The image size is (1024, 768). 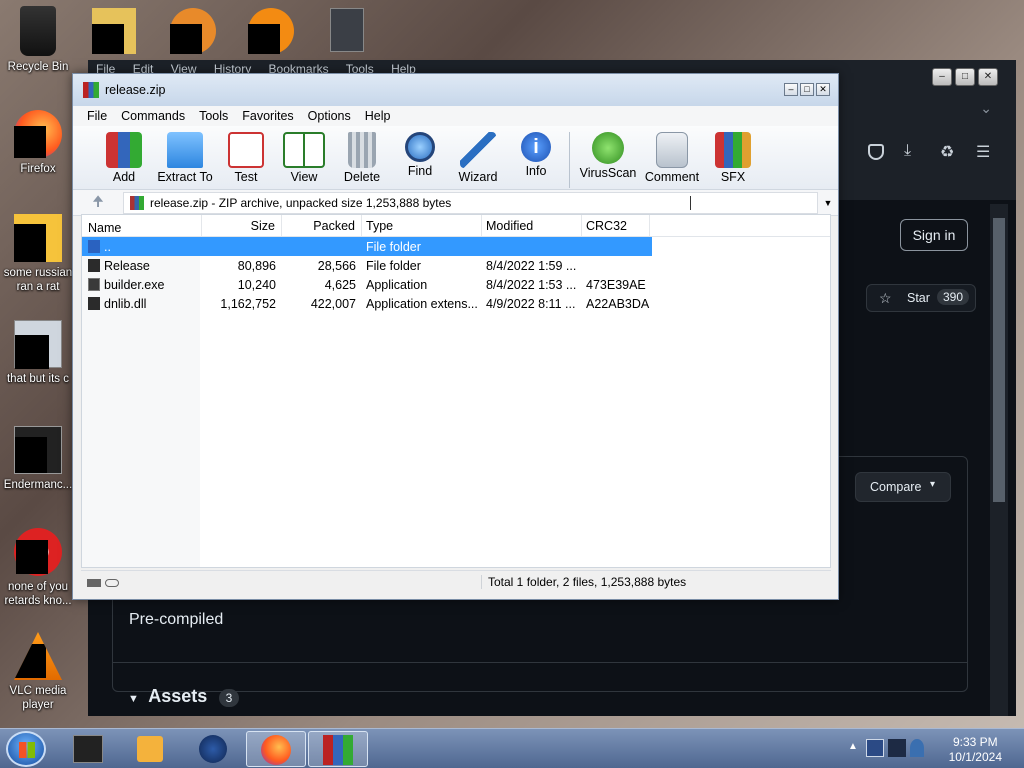 I want to click on column-name: Name, so click(x=142, y=225).